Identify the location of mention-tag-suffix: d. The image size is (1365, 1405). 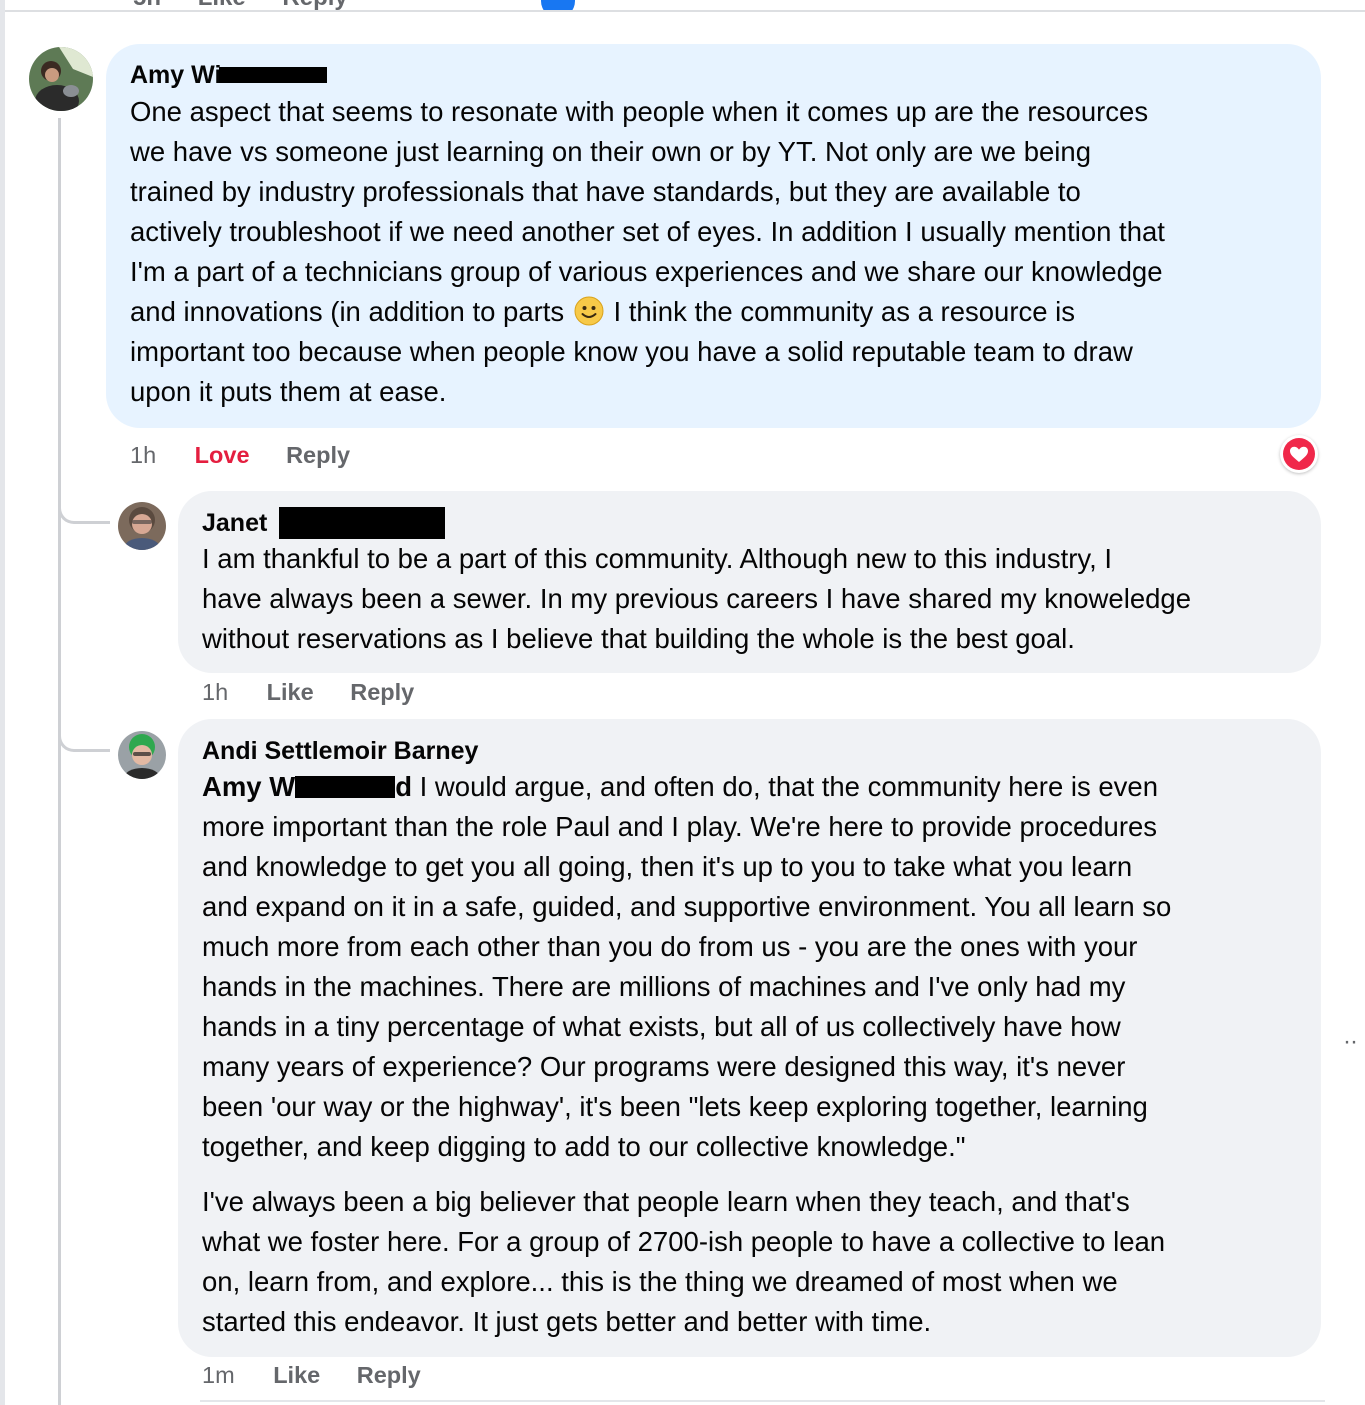
(403, 786).